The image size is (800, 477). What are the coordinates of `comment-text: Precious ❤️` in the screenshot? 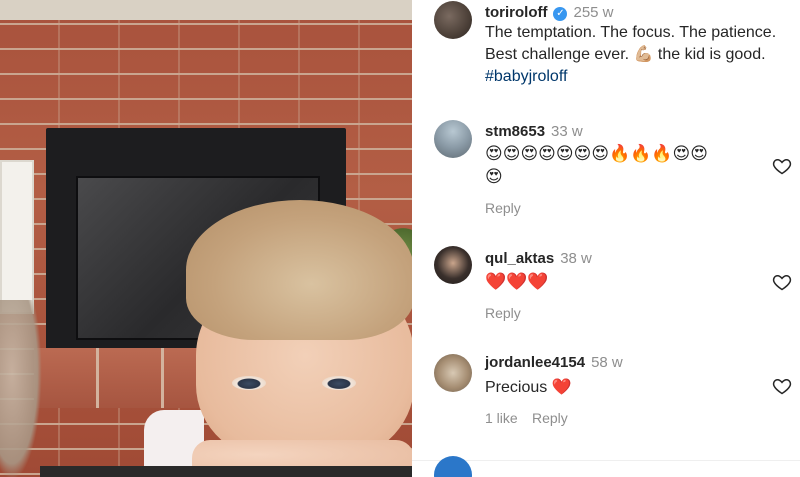 It's located at (528, 387).